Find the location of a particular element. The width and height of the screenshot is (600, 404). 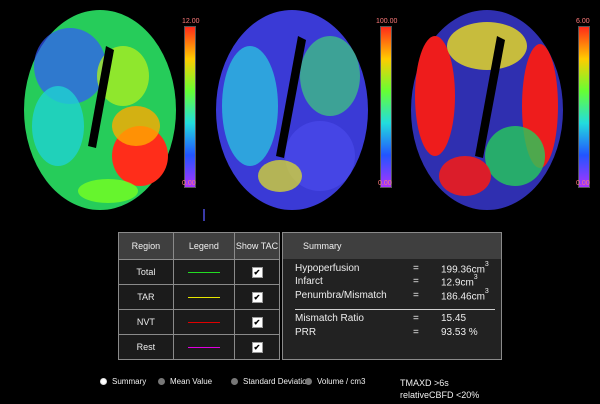

colorbar-left is located at coordinates (190, 107).